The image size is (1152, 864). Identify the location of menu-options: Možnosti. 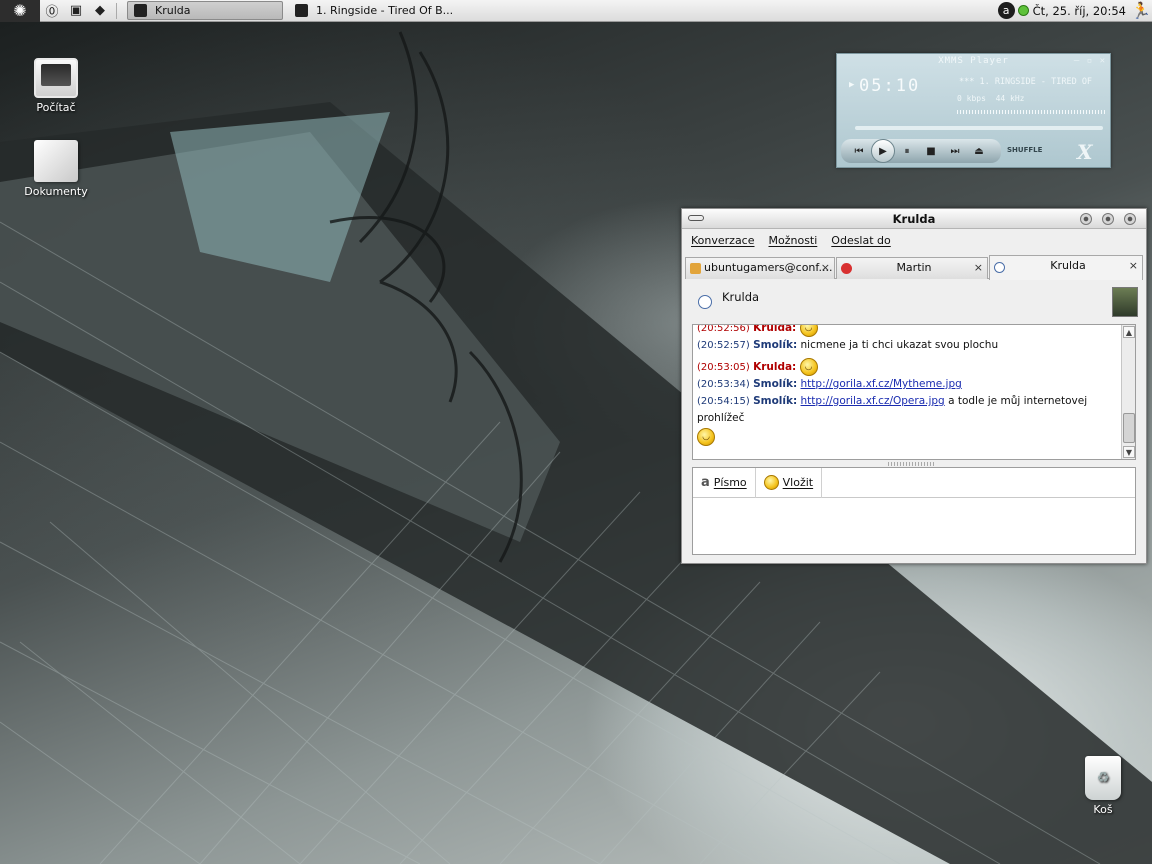
(793, 240).